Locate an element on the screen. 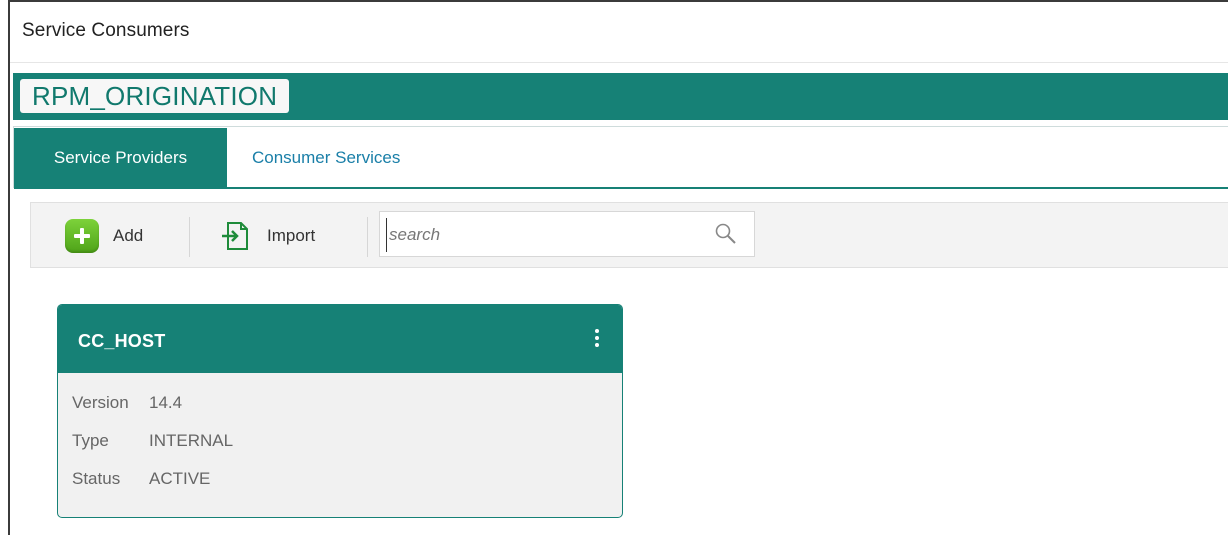  property-key: Type is located at coordinates (90, 440).